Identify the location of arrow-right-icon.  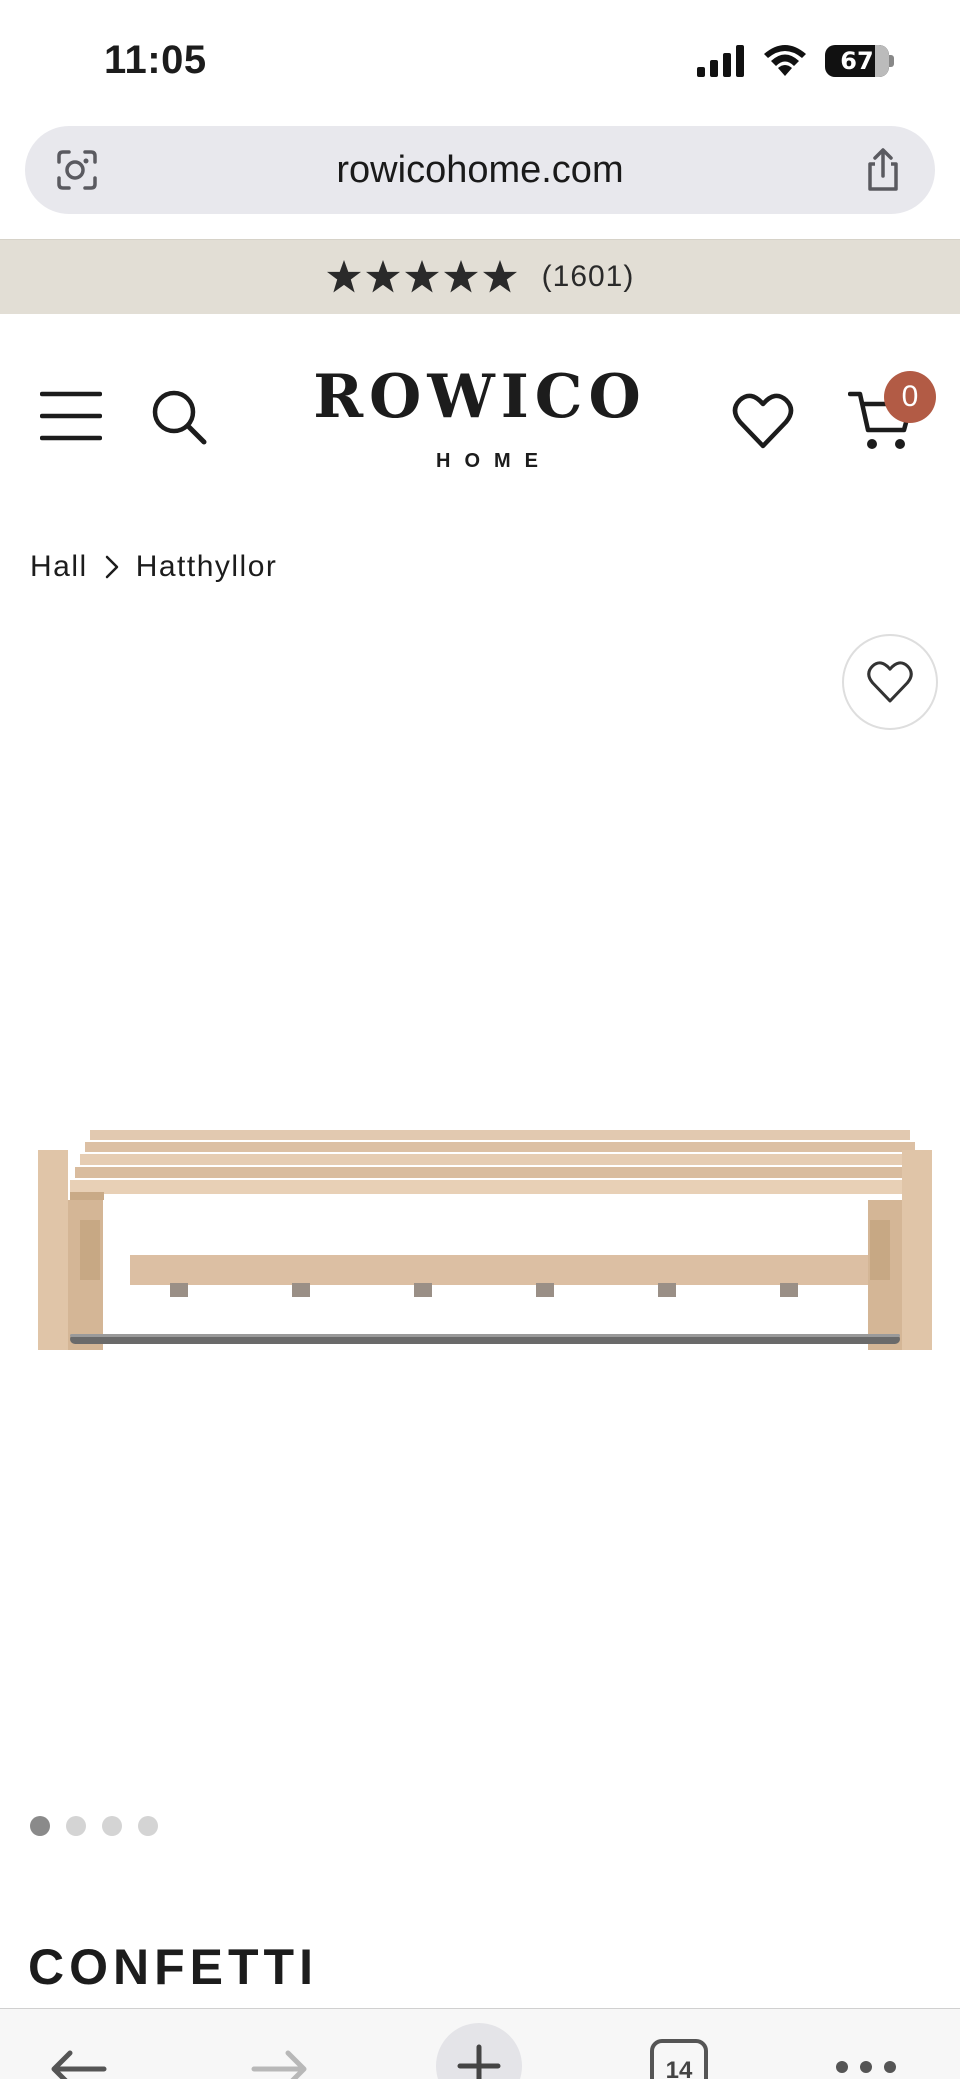
(280, 2064).